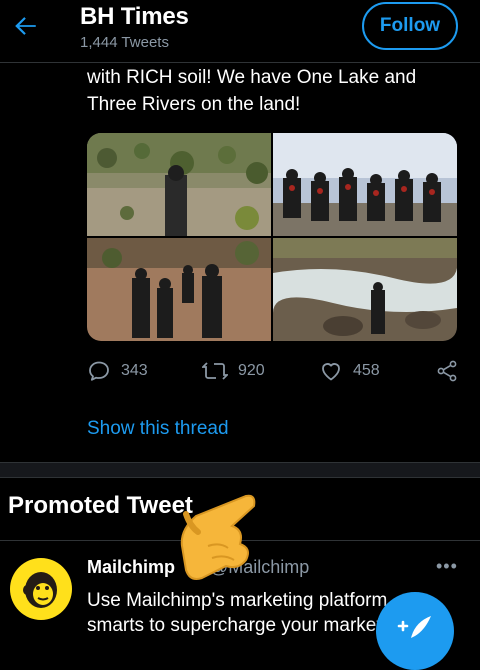 Image resolution: width=480 pixels, height=670 pixels. I want to click on avatar, so click(41, 589).